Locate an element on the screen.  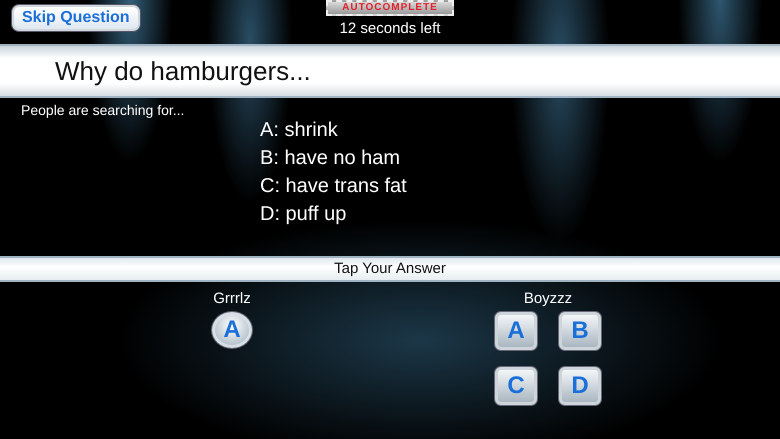
mode-badge: AUTOCOMPLETE is located at coordinates (390, 8).